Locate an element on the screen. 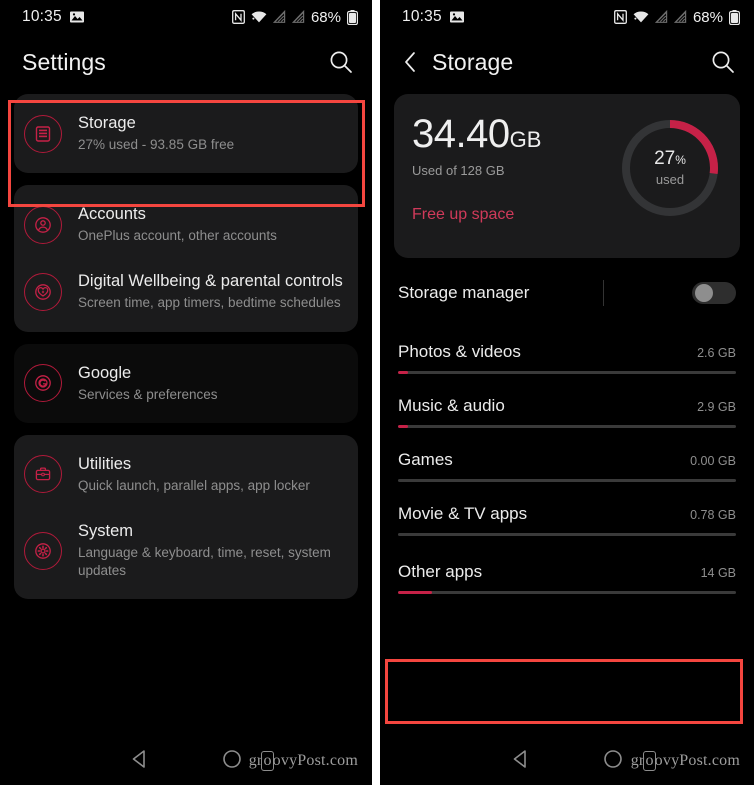 The width and height of the screenshot is (754, 785). battery-percent-label: 68% is located at coordinates (325, 17).